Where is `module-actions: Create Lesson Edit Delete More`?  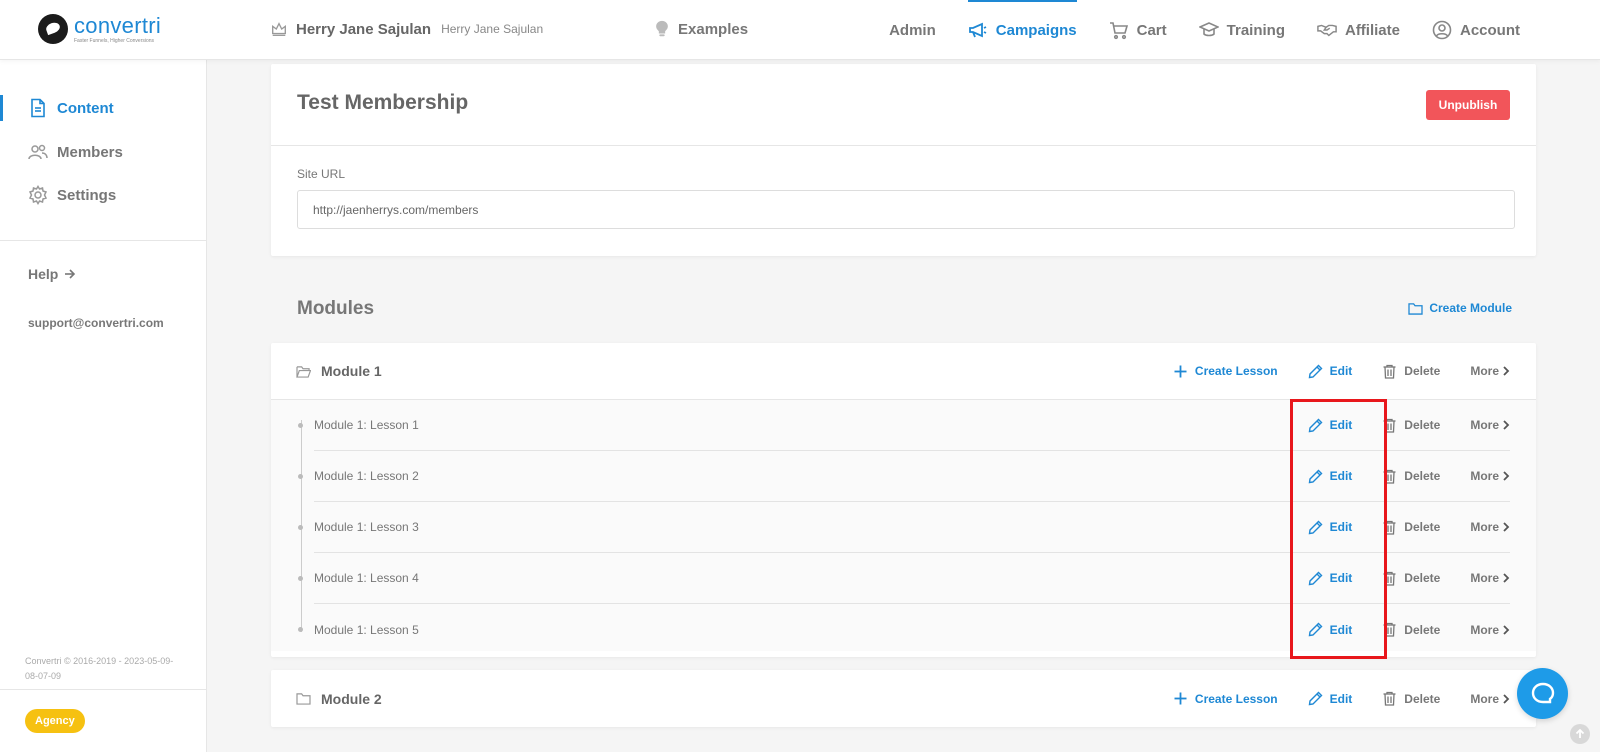
module-actions: Create Lesson Edit Delete More is located at coordinates (1326, 699).